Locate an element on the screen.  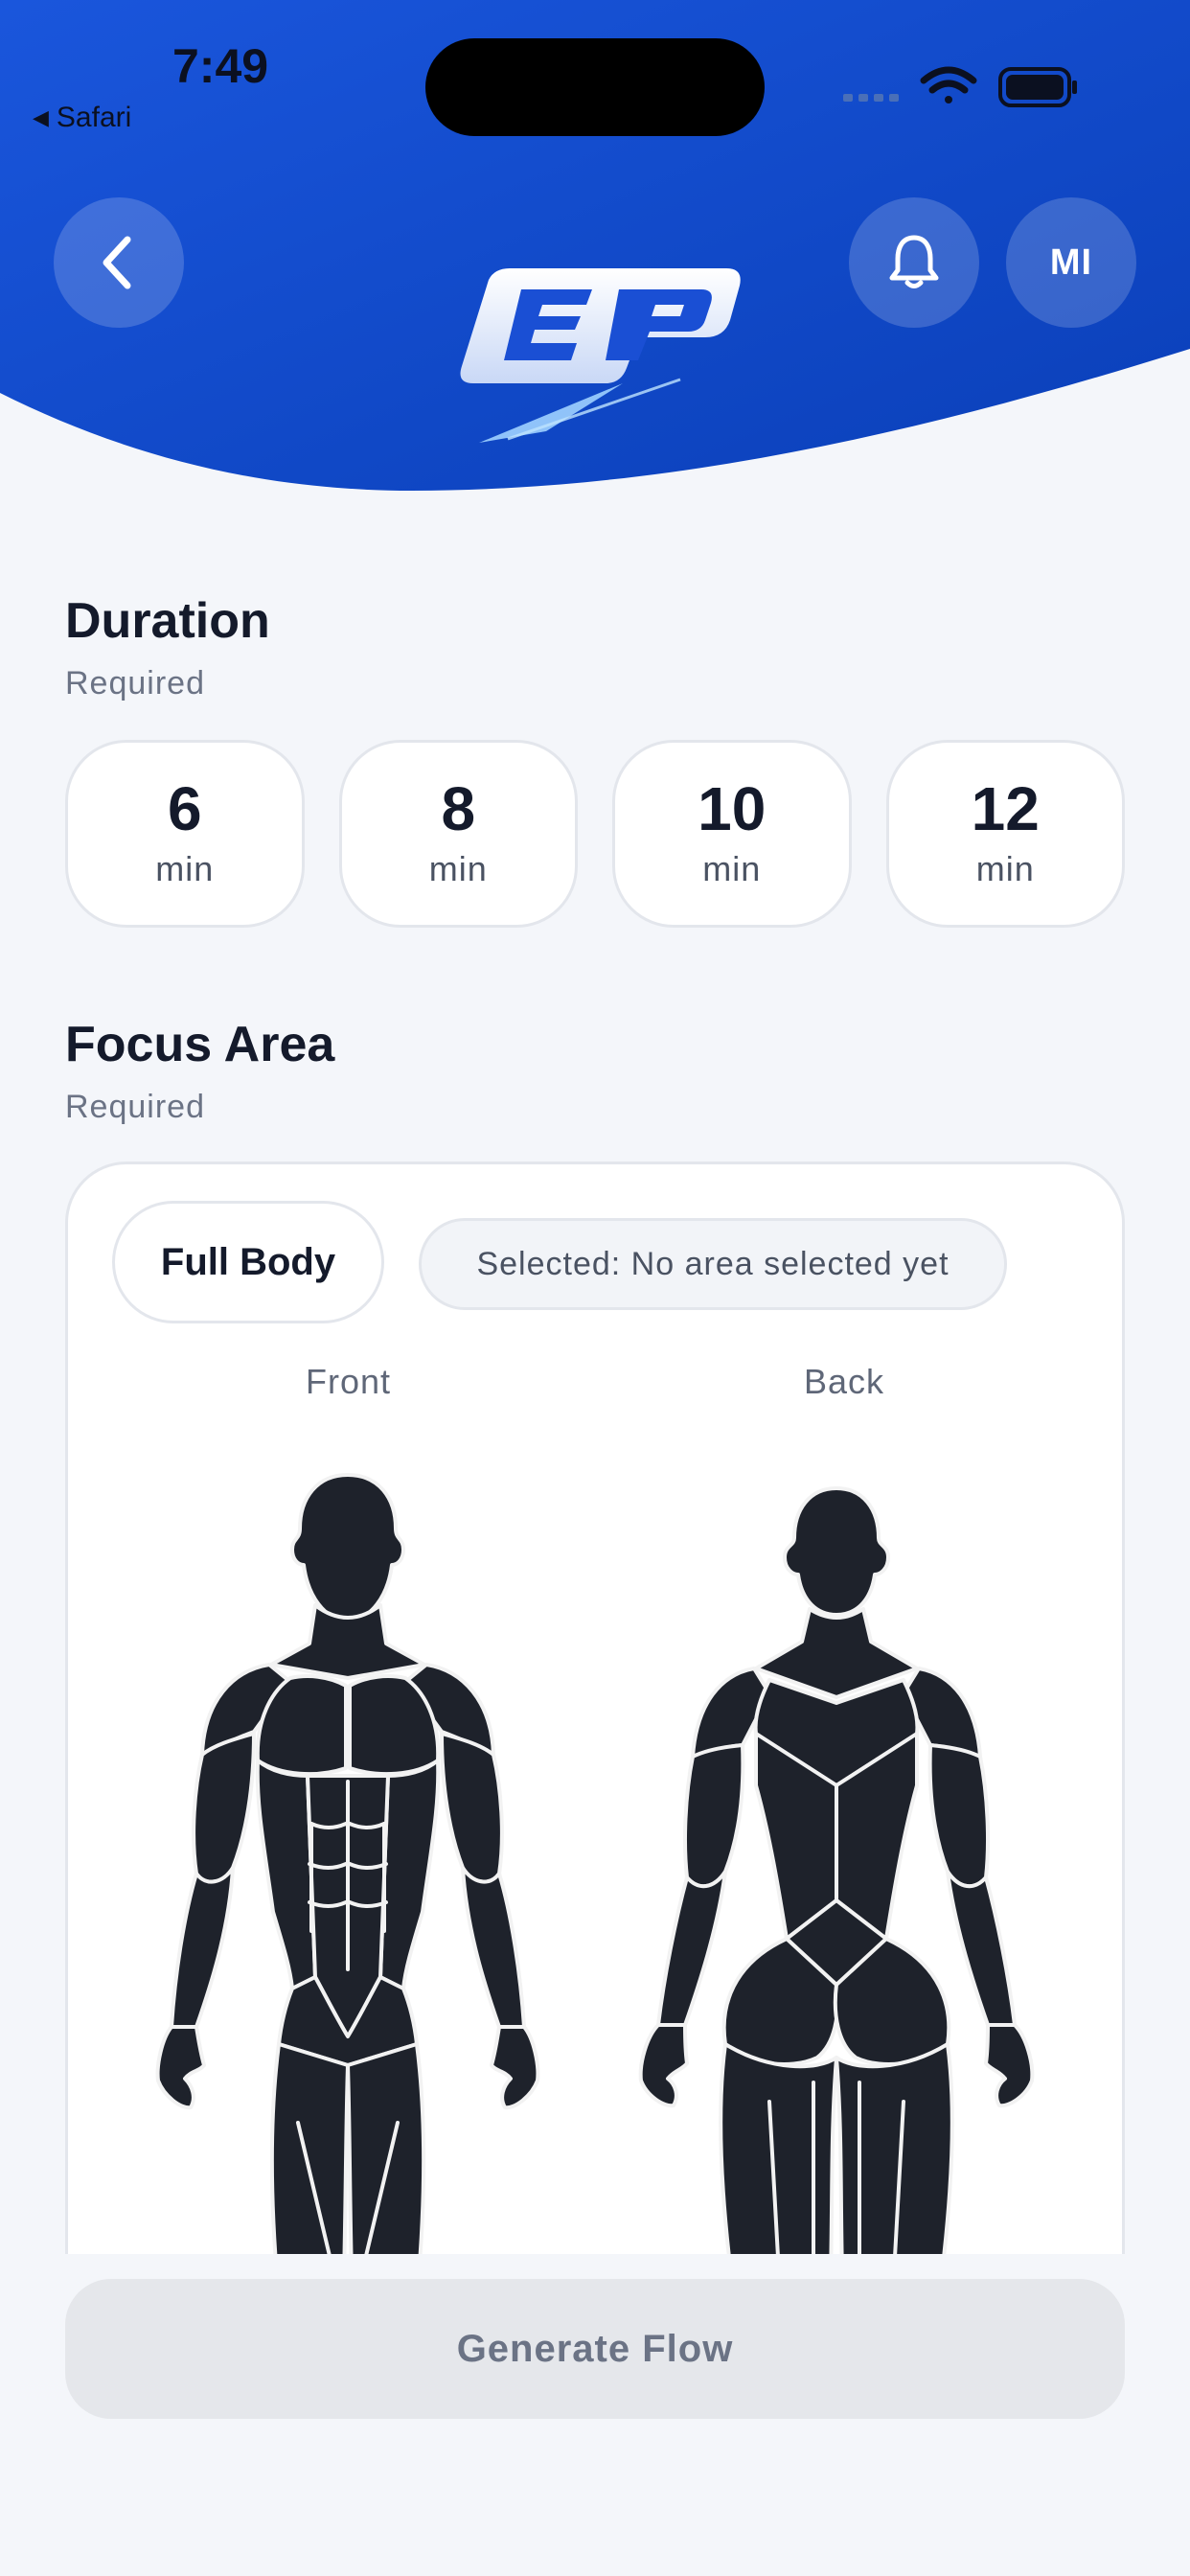
back-body-map is located at coordinates (837, 1861).